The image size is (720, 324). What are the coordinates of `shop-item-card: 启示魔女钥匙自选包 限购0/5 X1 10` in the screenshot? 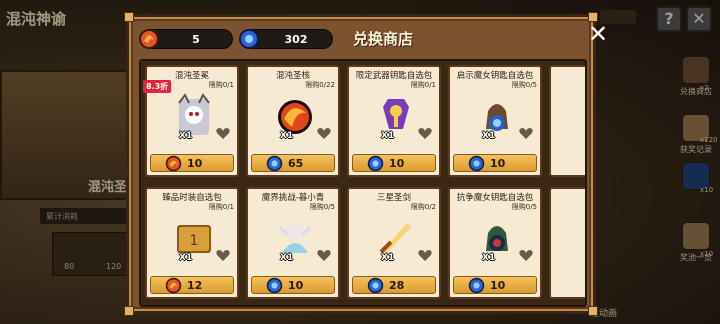 It's located at (495, 121).